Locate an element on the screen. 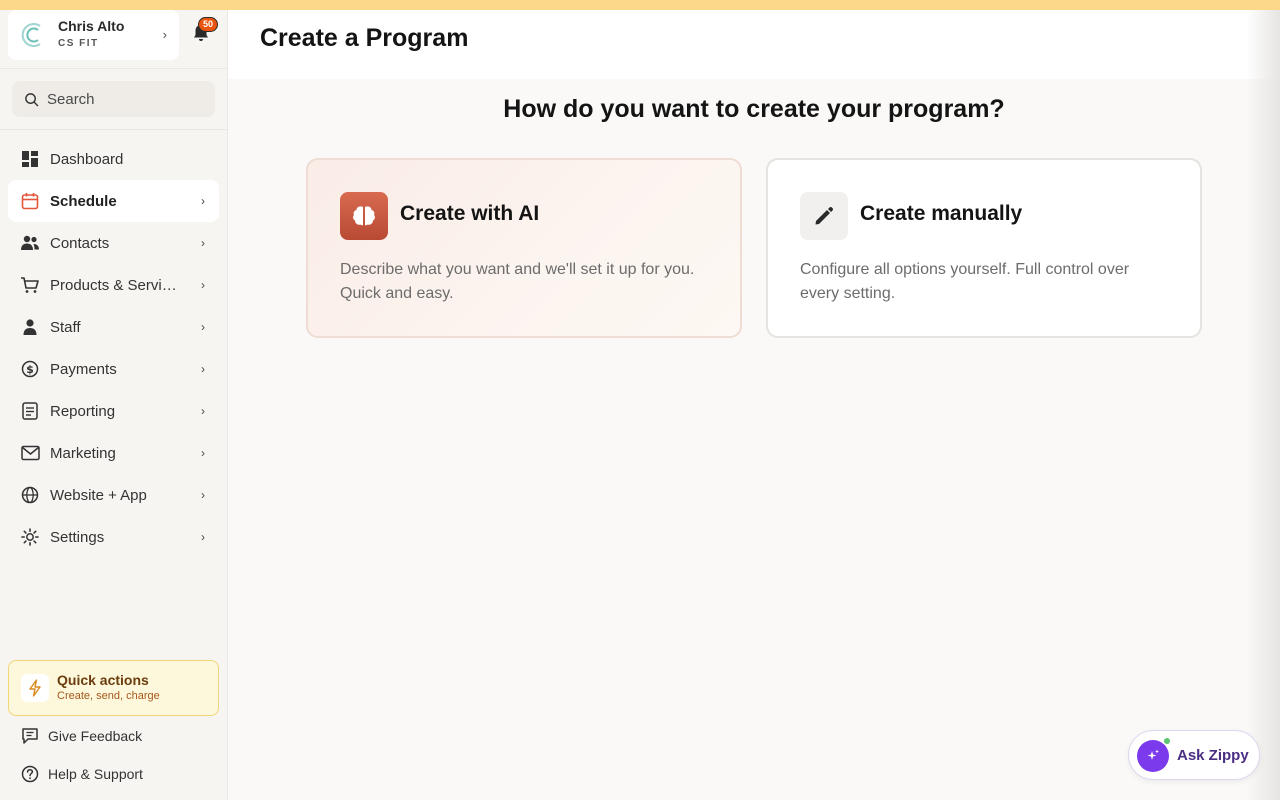 The width and height of the screenshot is (1280, 800). sidebar-item-website-app: Website + App › is located at coordinates (113, 495).